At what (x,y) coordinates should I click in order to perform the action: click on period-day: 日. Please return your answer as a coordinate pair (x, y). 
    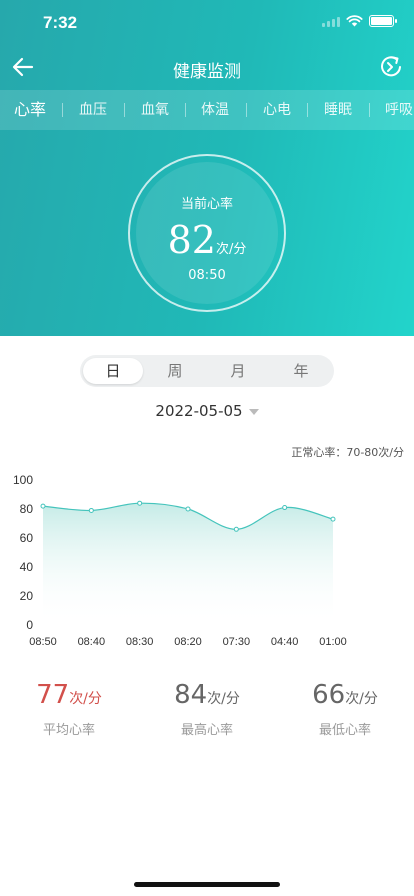
    Looking at the image, I should click on (113, 371).